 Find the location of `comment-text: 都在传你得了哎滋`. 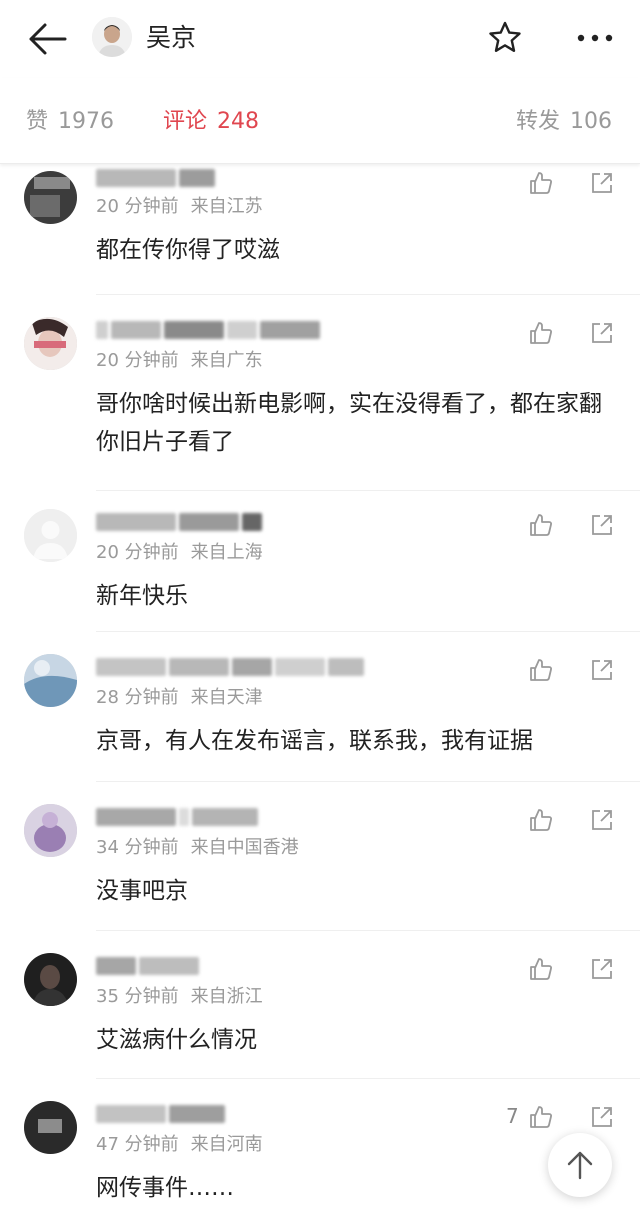

comment-text: 都在传你得了哎滋 is located at coordinates (188, 250).